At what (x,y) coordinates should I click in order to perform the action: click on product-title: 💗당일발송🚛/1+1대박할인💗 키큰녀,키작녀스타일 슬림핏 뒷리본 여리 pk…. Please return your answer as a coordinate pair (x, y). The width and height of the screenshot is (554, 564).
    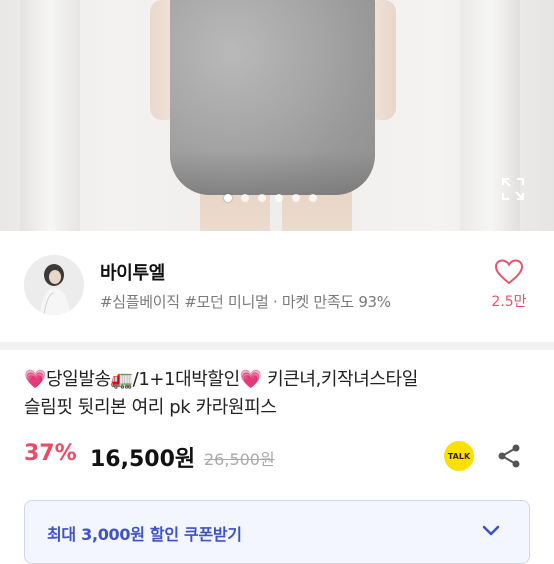
    Looking at the image, I should click on (279, 394).